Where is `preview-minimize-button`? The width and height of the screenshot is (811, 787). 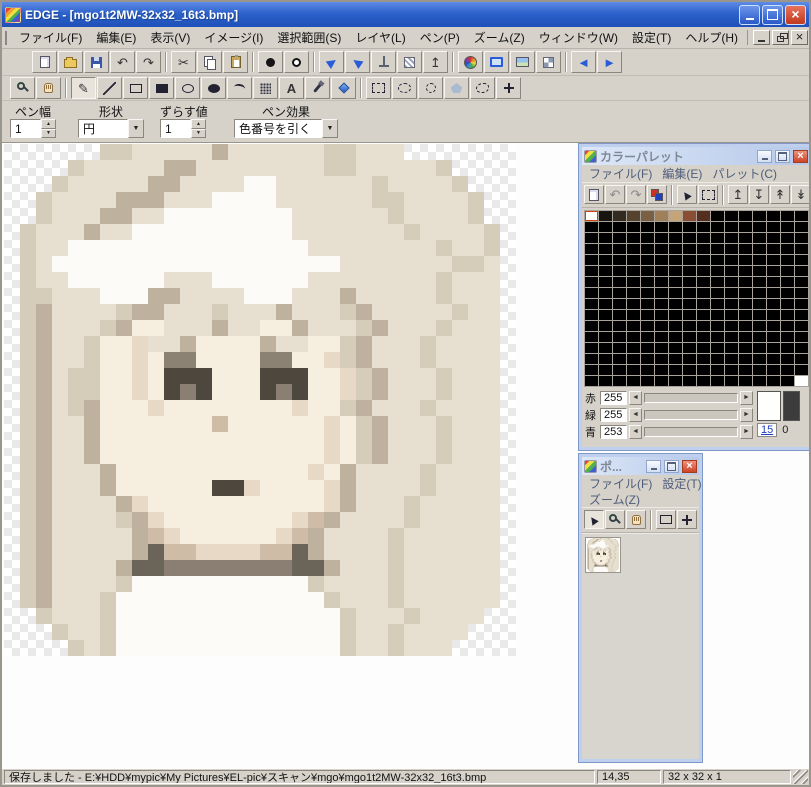
preview-minimize-button is located at coordinates (653, 466).